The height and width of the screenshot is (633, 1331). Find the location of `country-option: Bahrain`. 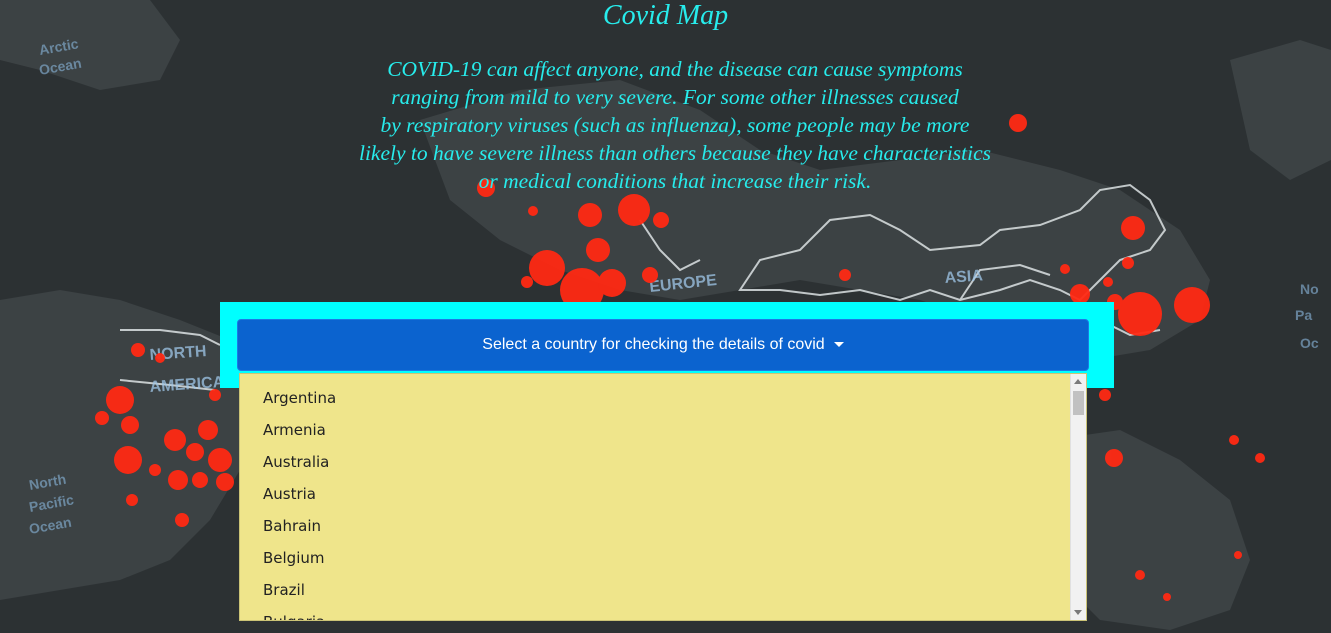

country-option: Bahrain is located at coordinates (663, 526).